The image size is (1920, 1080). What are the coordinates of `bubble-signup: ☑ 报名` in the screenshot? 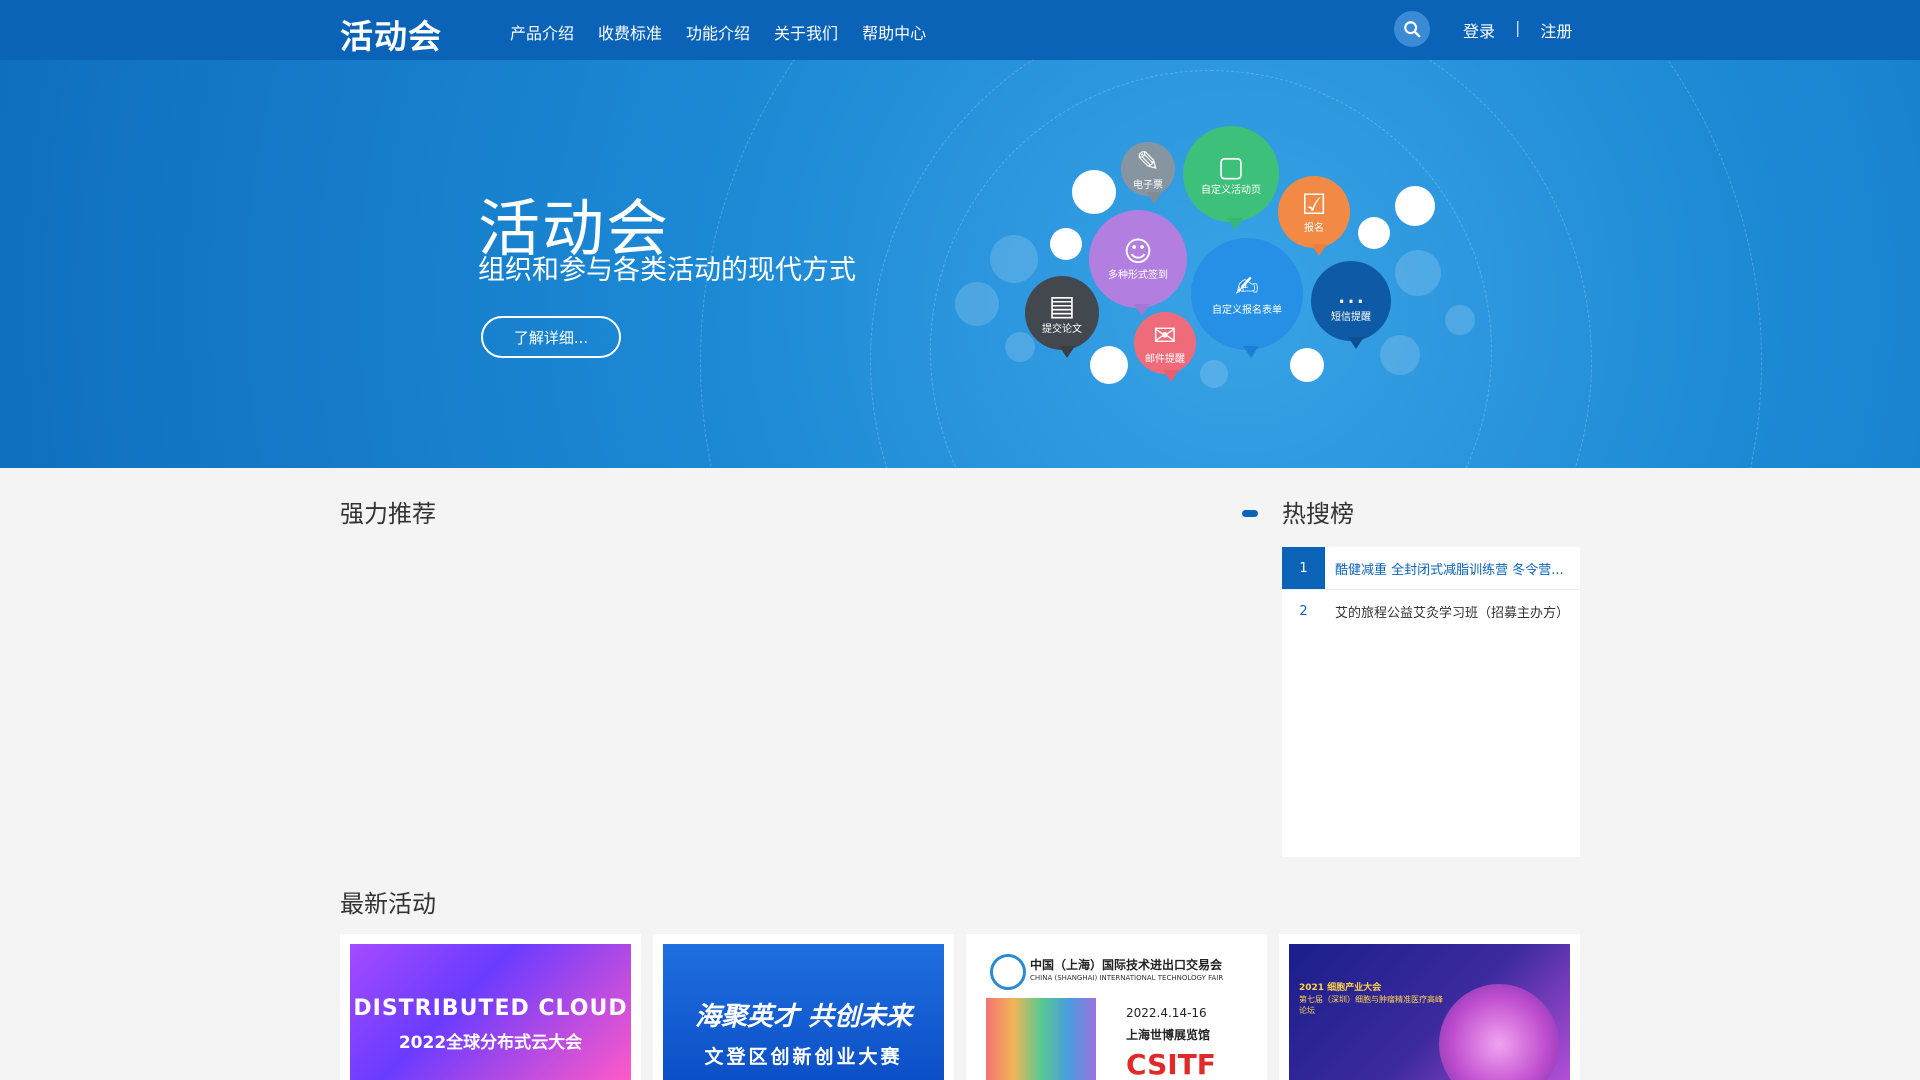 It's located at (1314, 216).